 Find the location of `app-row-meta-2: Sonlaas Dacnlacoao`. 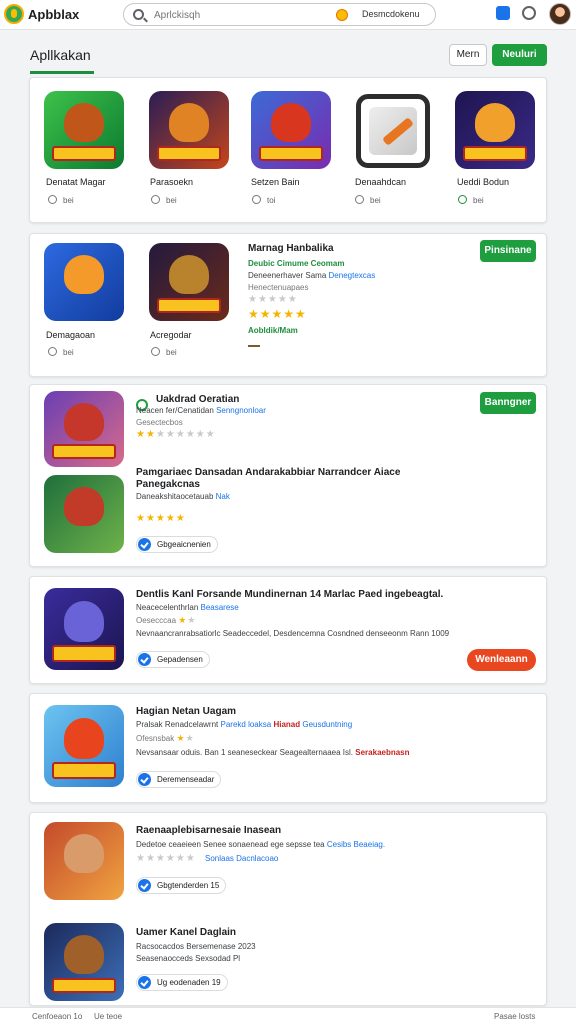

app-row-meta-2: Sonlaas Dacnlacoao is located at coordinates (242, 858).